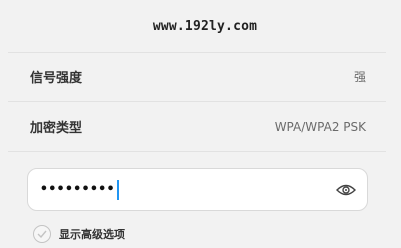  I want to click on password-field: •••••••••, so click(197, 189).